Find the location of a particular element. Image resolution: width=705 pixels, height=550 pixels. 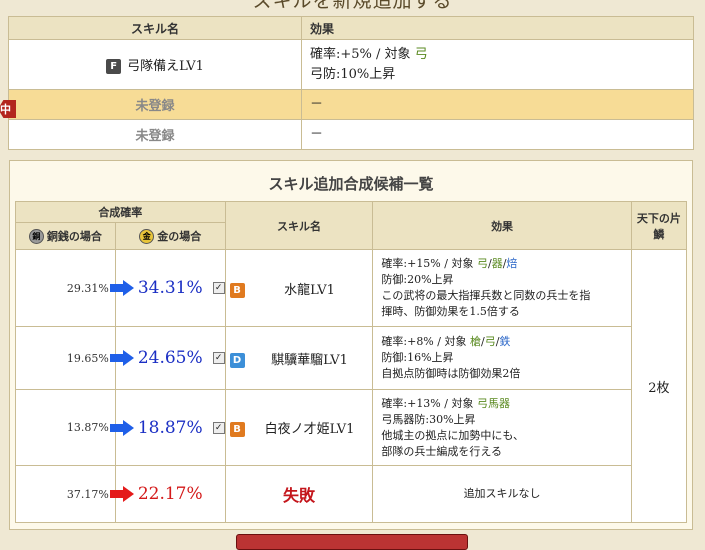

gold-rate: 18.87% is located at coordinates (170, 427).